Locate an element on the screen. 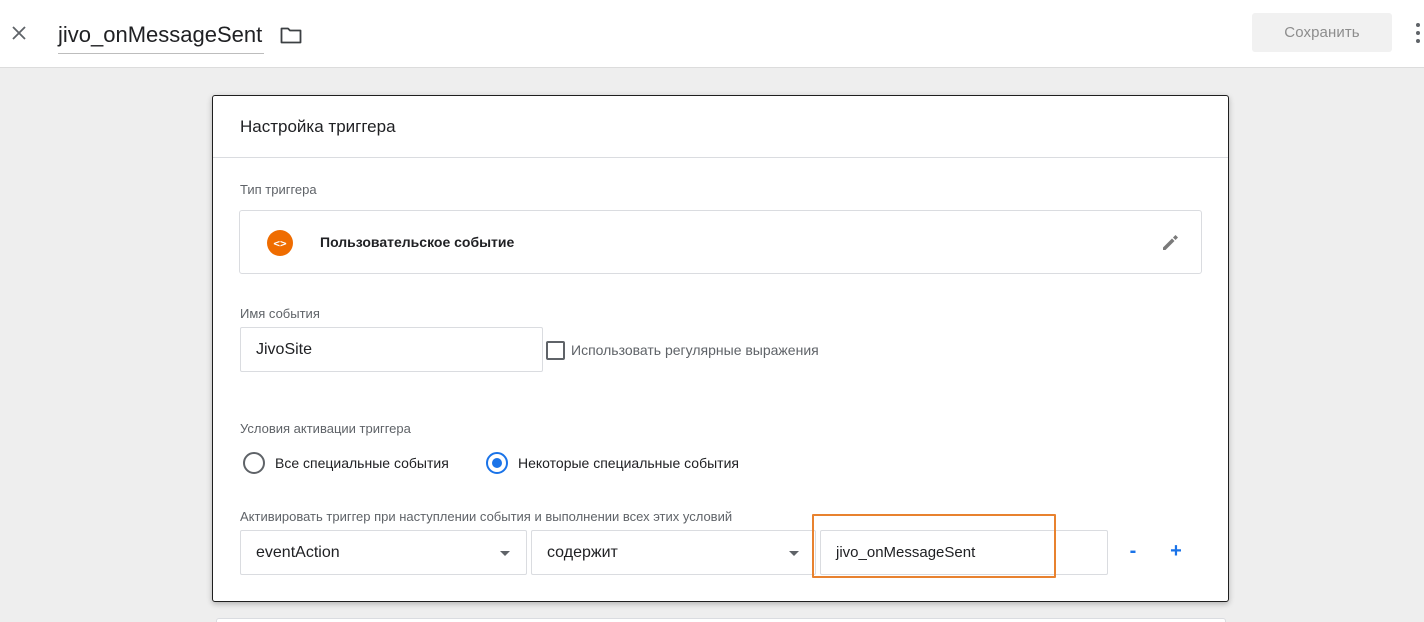 This screenshot has width=1424, height=622. regex-checkbox-row: Использовать регулярные выражения is located at coordinates (682, 350).